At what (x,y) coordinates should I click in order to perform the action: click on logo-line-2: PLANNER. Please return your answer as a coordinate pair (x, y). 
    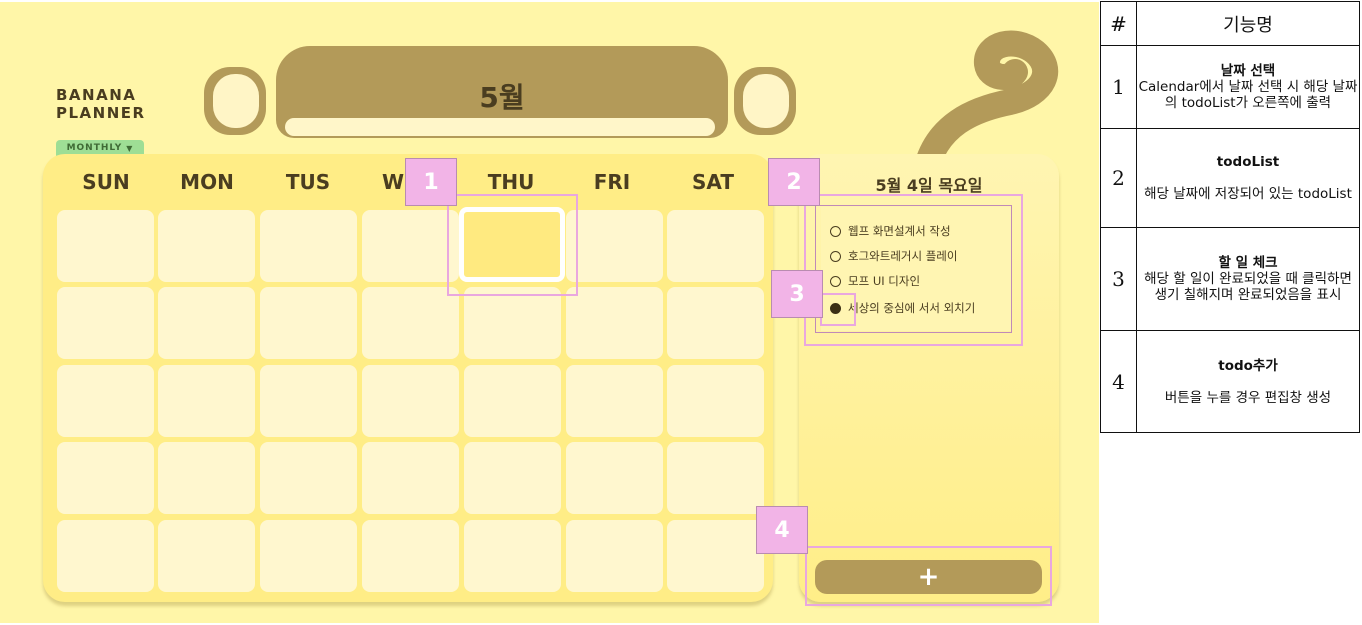
    Looking at the image, I should click on (101, 113).